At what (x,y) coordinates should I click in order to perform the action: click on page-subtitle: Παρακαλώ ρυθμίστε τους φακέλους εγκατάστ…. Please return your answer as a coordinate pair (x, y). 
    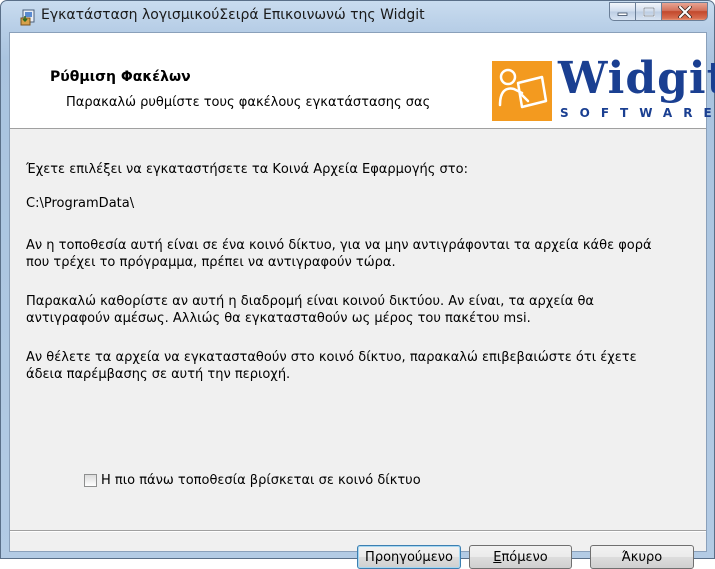
    Looking at the image, I should click on (248, 102).